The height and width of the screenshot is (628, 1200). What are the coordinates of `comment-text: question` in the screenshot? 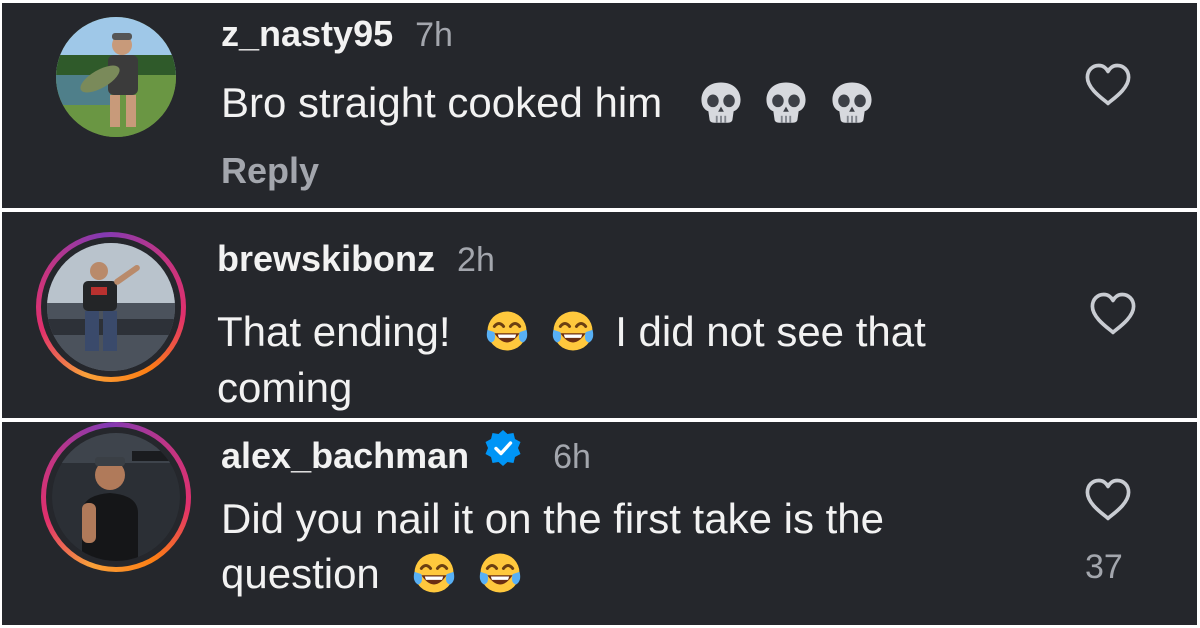 It's located at (376, 574).